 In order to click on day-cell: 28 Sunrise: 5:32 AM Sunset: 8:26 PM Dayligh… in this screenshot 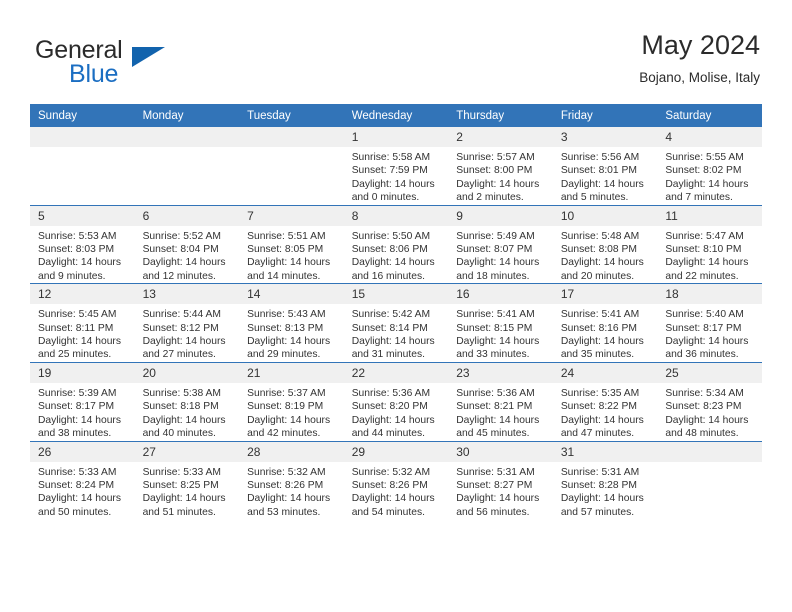, I will do `click(291, 480)`.